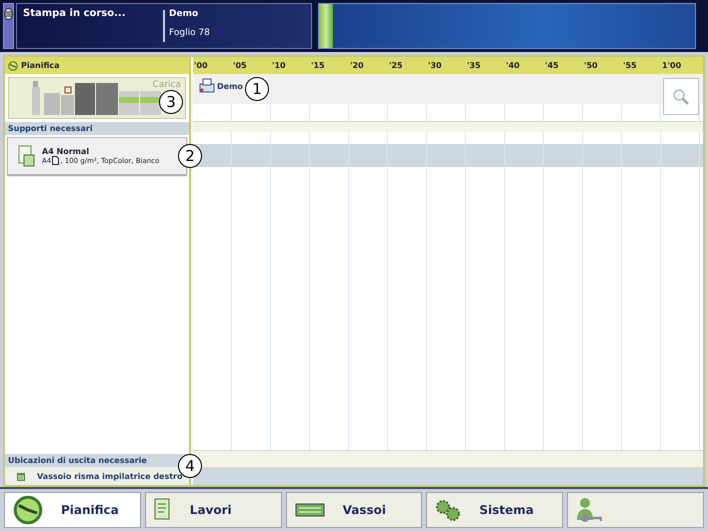  What do you see at coordinates (166, 85) in the screenshot?
I see `load-label: Carica` at bounding box center [166, 85].